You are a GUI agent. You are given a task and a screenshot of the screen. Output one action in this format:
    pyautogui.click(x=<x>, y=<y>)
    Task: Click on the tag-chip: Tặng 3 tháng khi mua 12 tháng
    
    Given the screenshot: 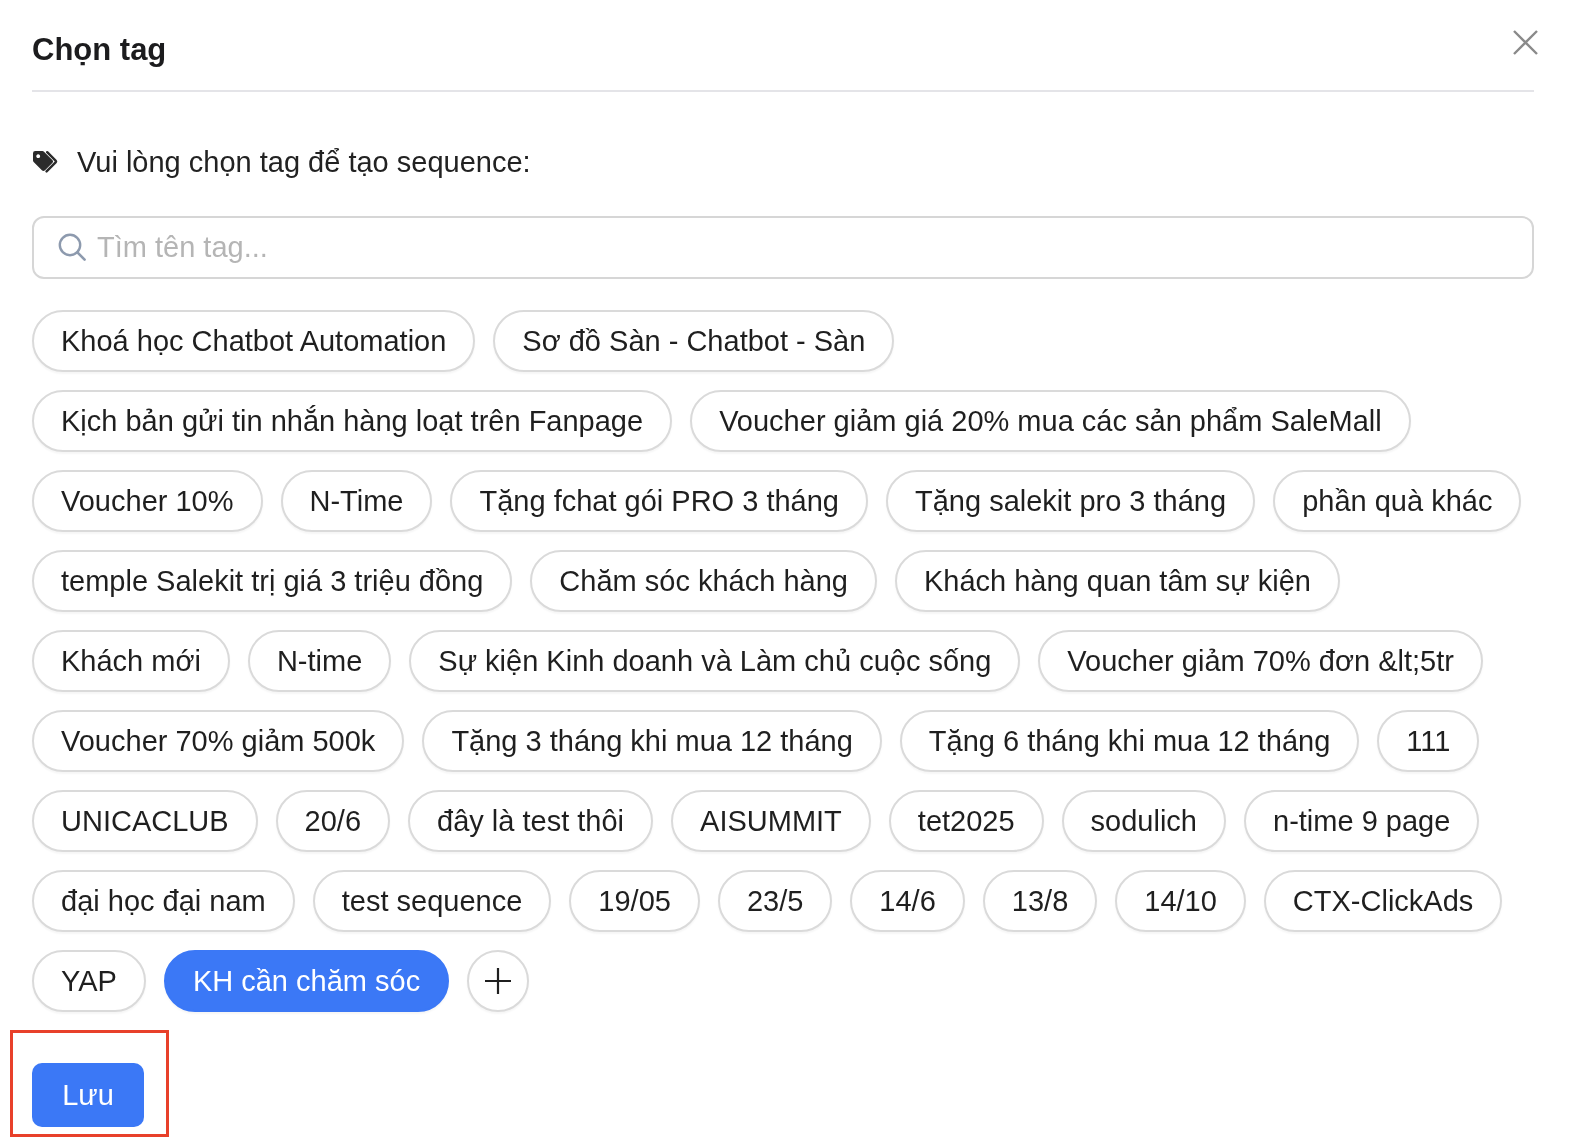 What is the action you would take?
    pyautogui.click(x=652, y=741)
    